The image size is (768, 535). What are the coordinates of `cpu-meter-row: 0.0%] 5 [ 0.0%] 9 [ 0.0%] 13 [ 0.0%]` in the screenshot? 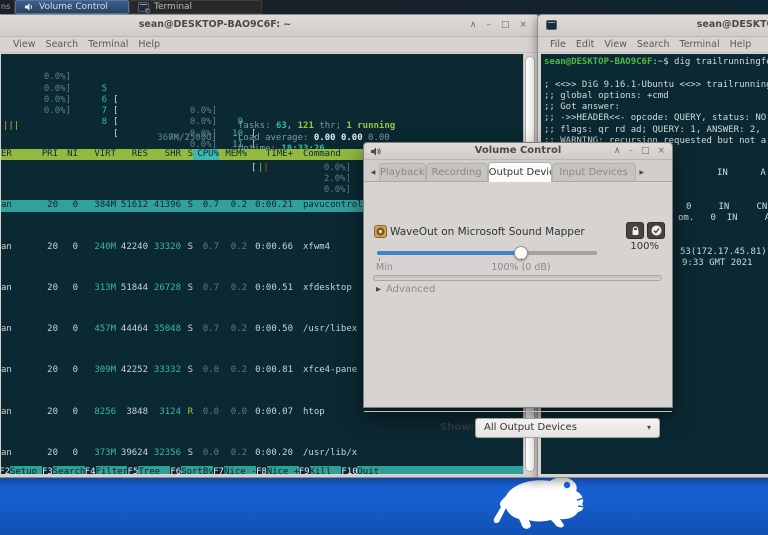 It's located at (266, 133).